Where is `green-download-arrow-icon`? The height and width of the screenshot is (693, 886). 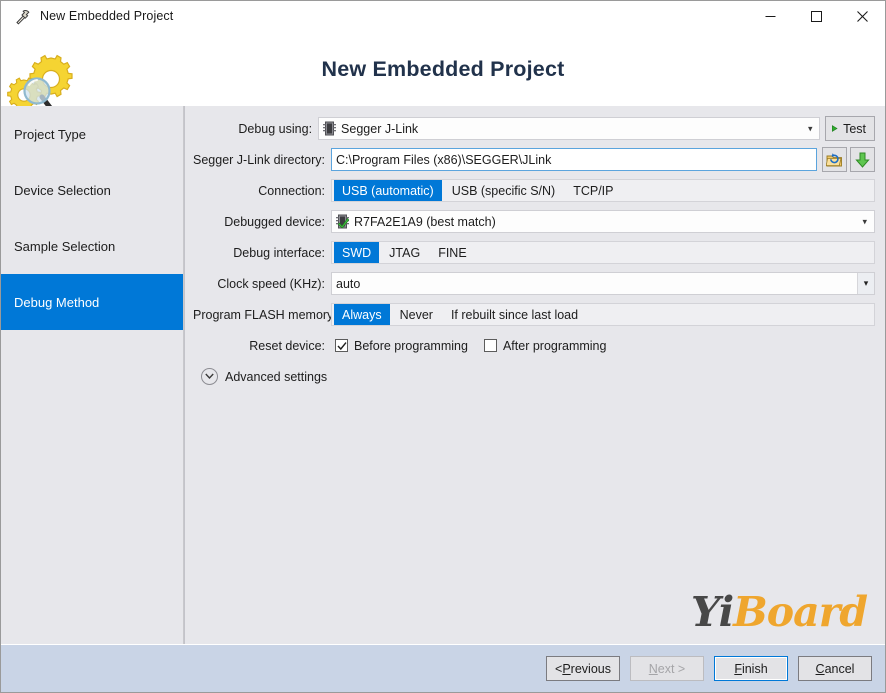
green-download-arrow-icon is located at coordinates (862, 160).